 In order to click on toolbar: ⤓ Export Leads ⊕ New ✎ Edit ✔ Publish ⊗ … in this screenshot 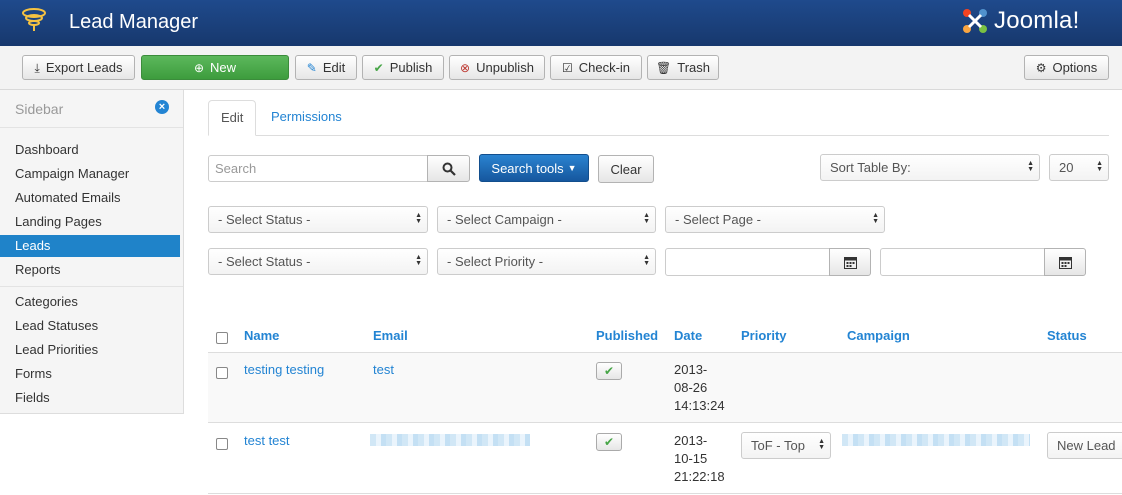, I will do `click(561, 68)`.